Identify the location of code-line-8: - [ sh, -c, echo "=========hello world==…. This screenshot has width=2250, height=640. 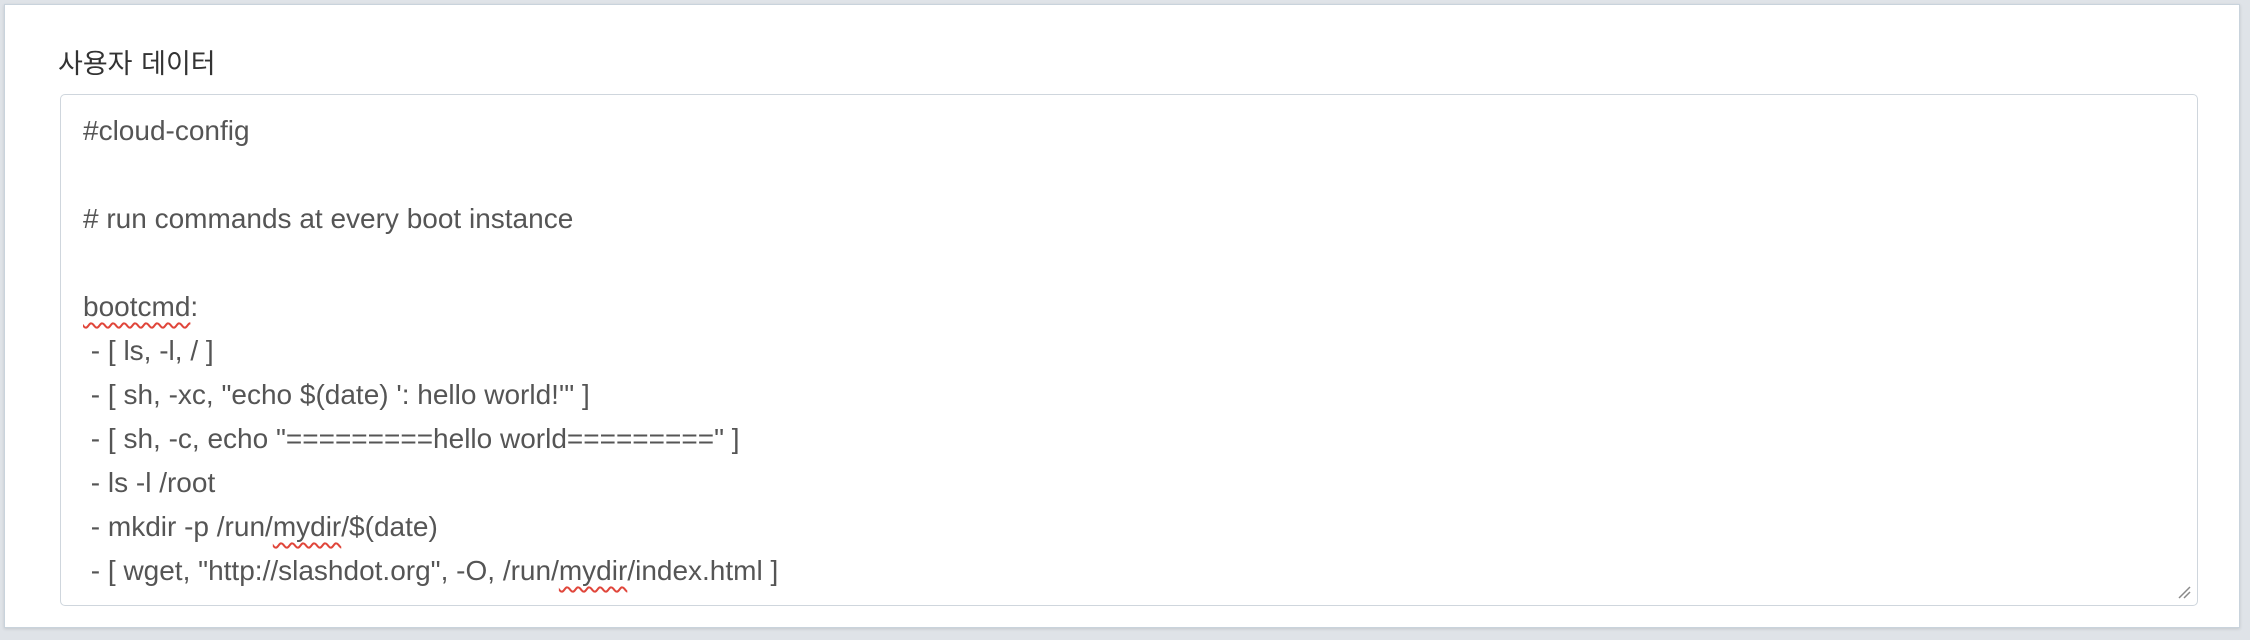
(411, 438).